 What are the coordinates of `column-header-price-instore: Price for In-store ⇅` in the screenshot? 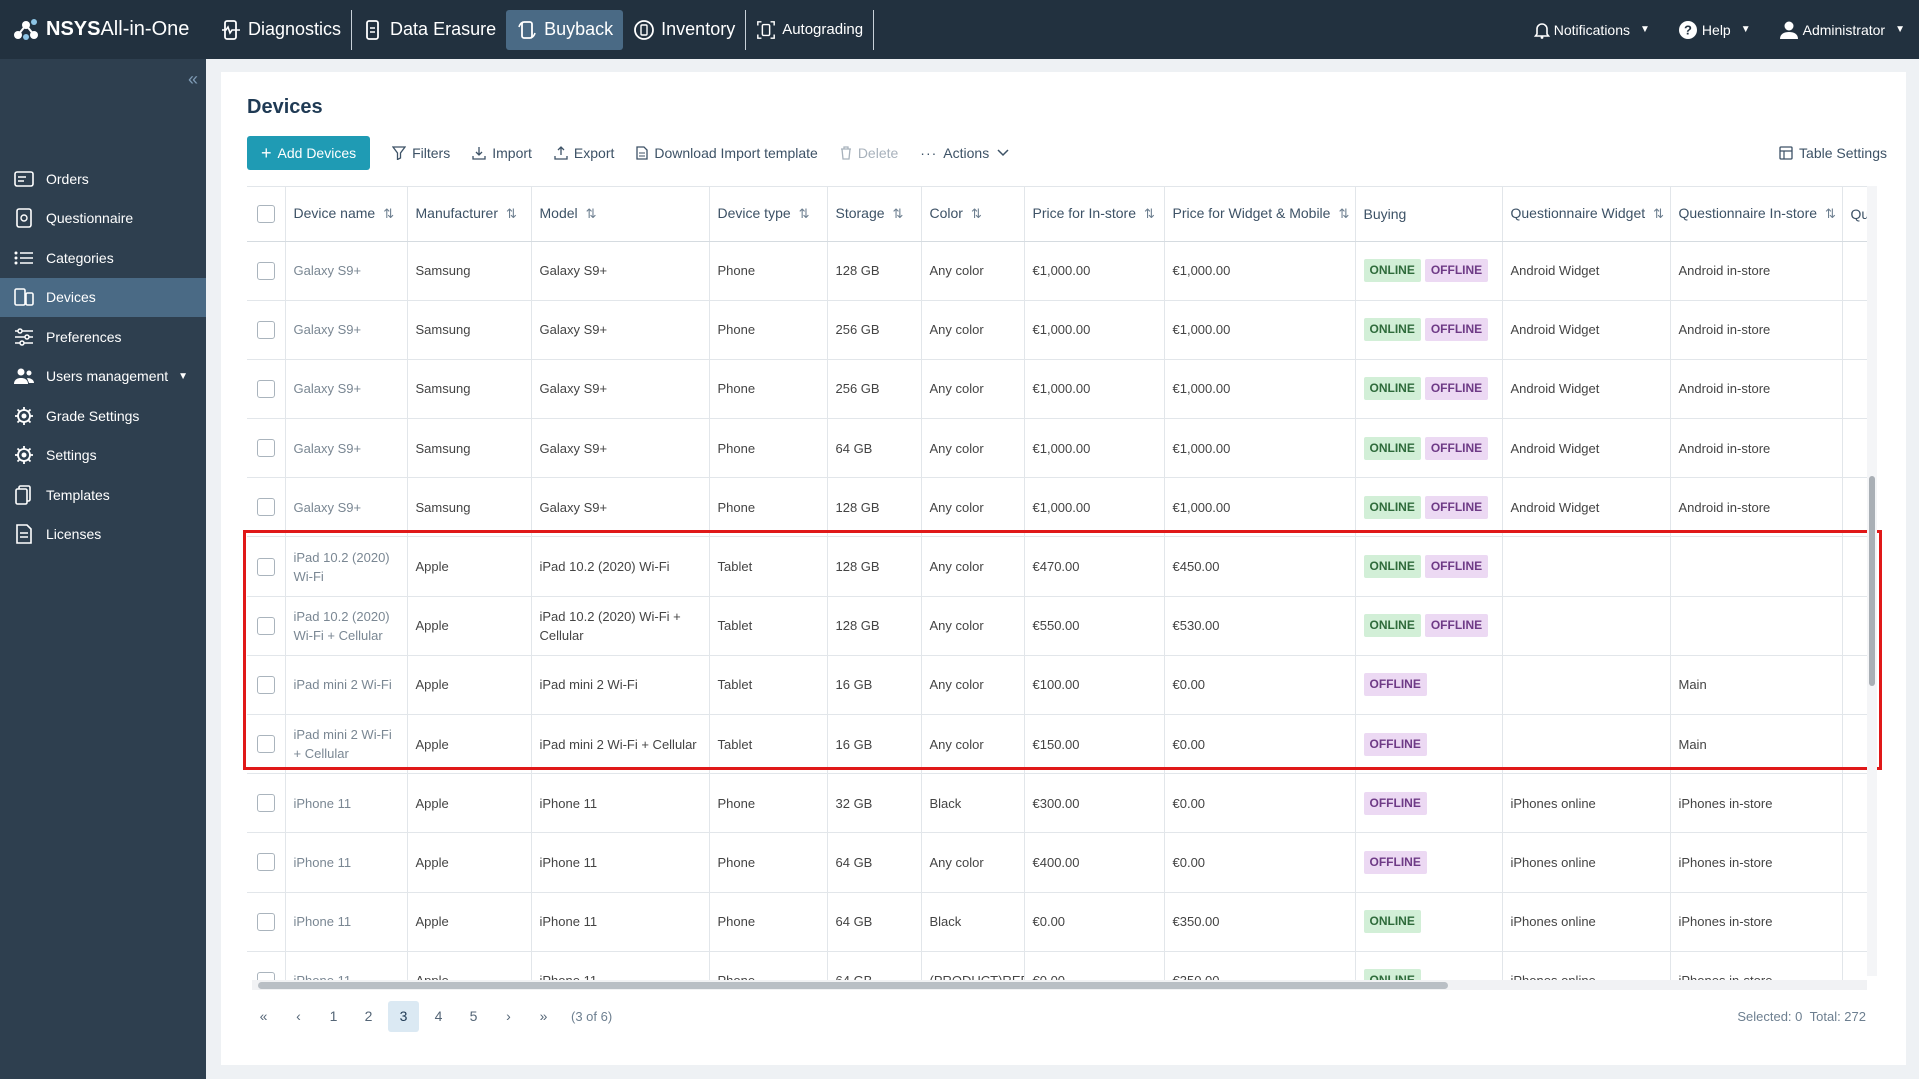 It's located at (1094, 214).